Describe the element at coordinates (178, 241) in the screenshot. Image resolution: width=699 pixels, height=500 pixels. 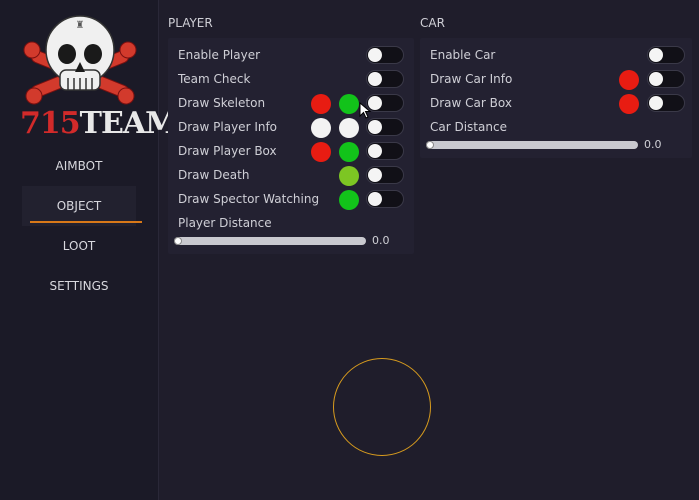
I see `player-distance-slider-knob` at that location.